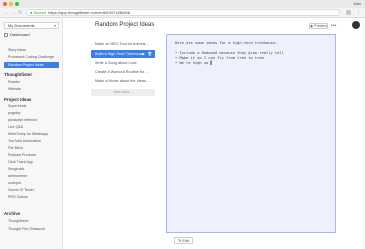  What do you see at coordinates (35, 162) in the screenshot?
I see `sidebar-item-click-track-app: Click Track App` at bounding box center [35, 162].